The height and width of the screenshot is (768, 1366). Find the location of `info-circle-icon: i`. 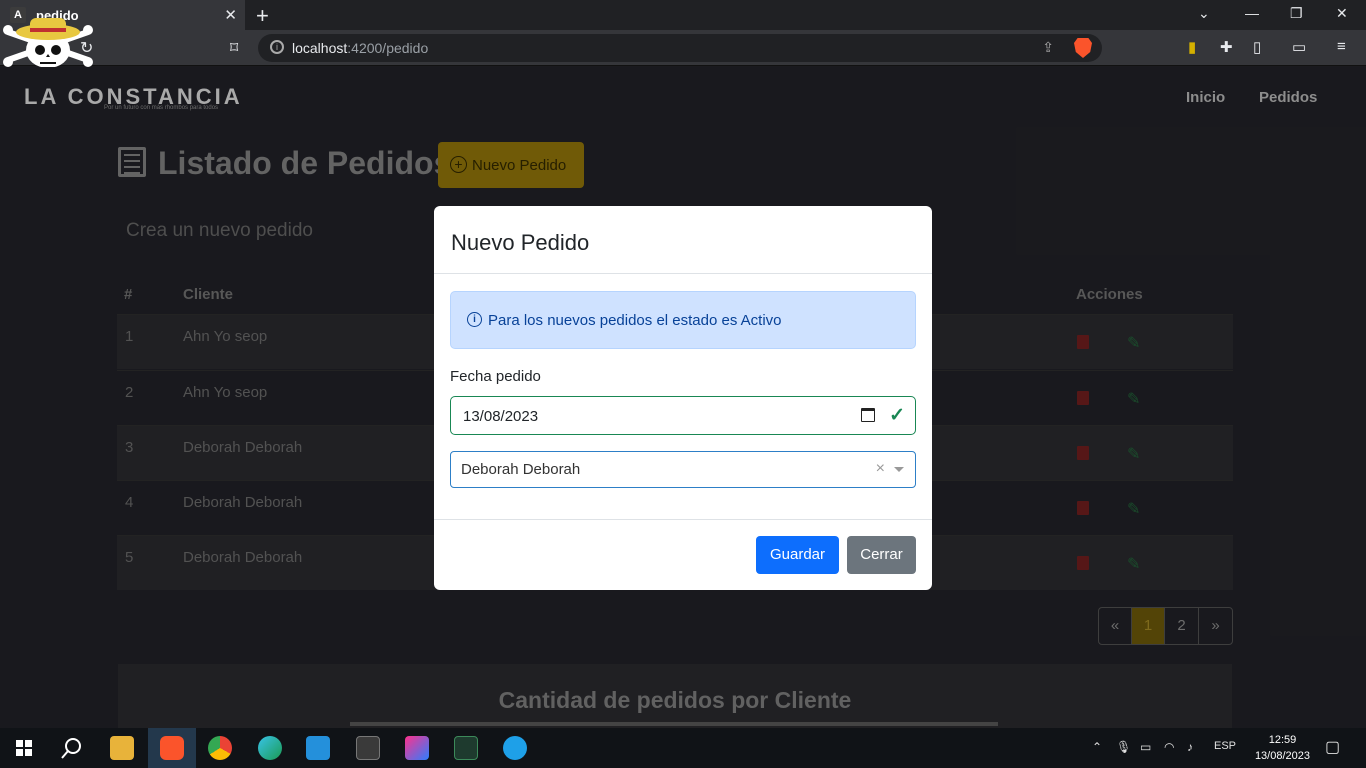

info-circle-icon: i is located at coordinates (474, 319).